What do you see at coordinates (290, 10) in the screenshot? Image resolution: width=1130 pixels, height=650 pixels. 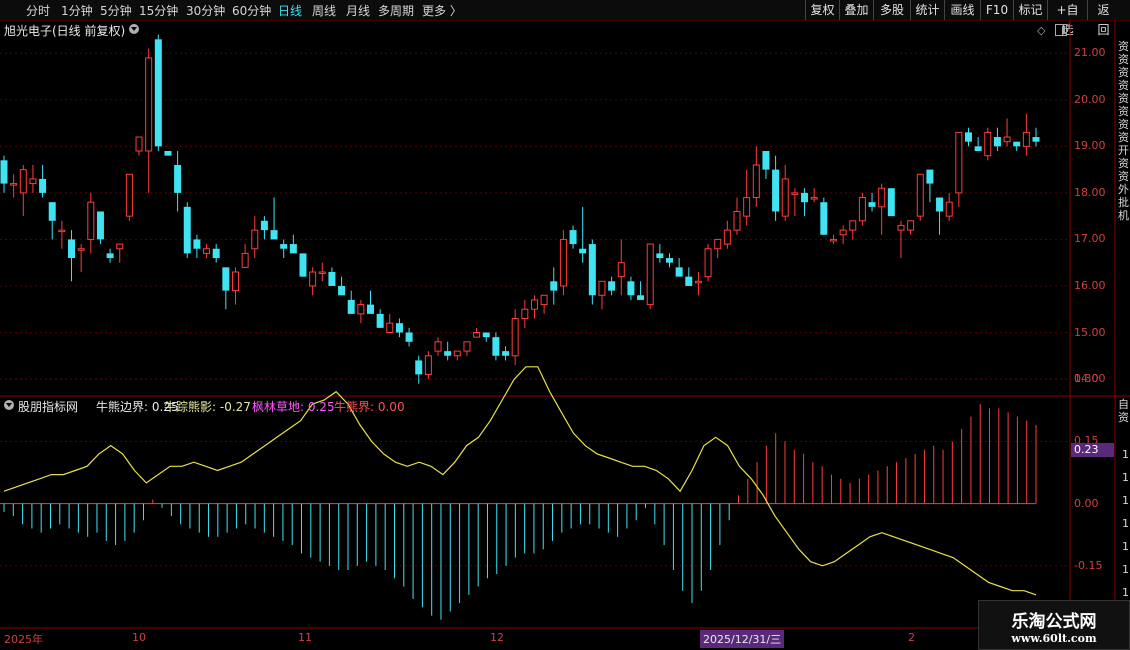 I see `tab-timeframe-6: 日线` at bounding box center [290, 10].